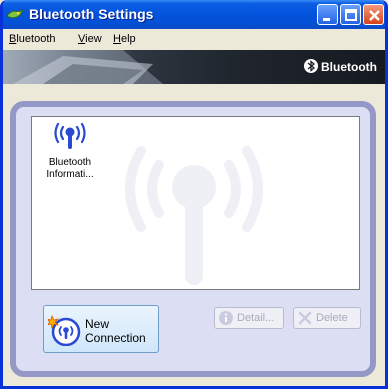 The image size is (388, 389). I want to click on minimize-icon, so click(326, 19).